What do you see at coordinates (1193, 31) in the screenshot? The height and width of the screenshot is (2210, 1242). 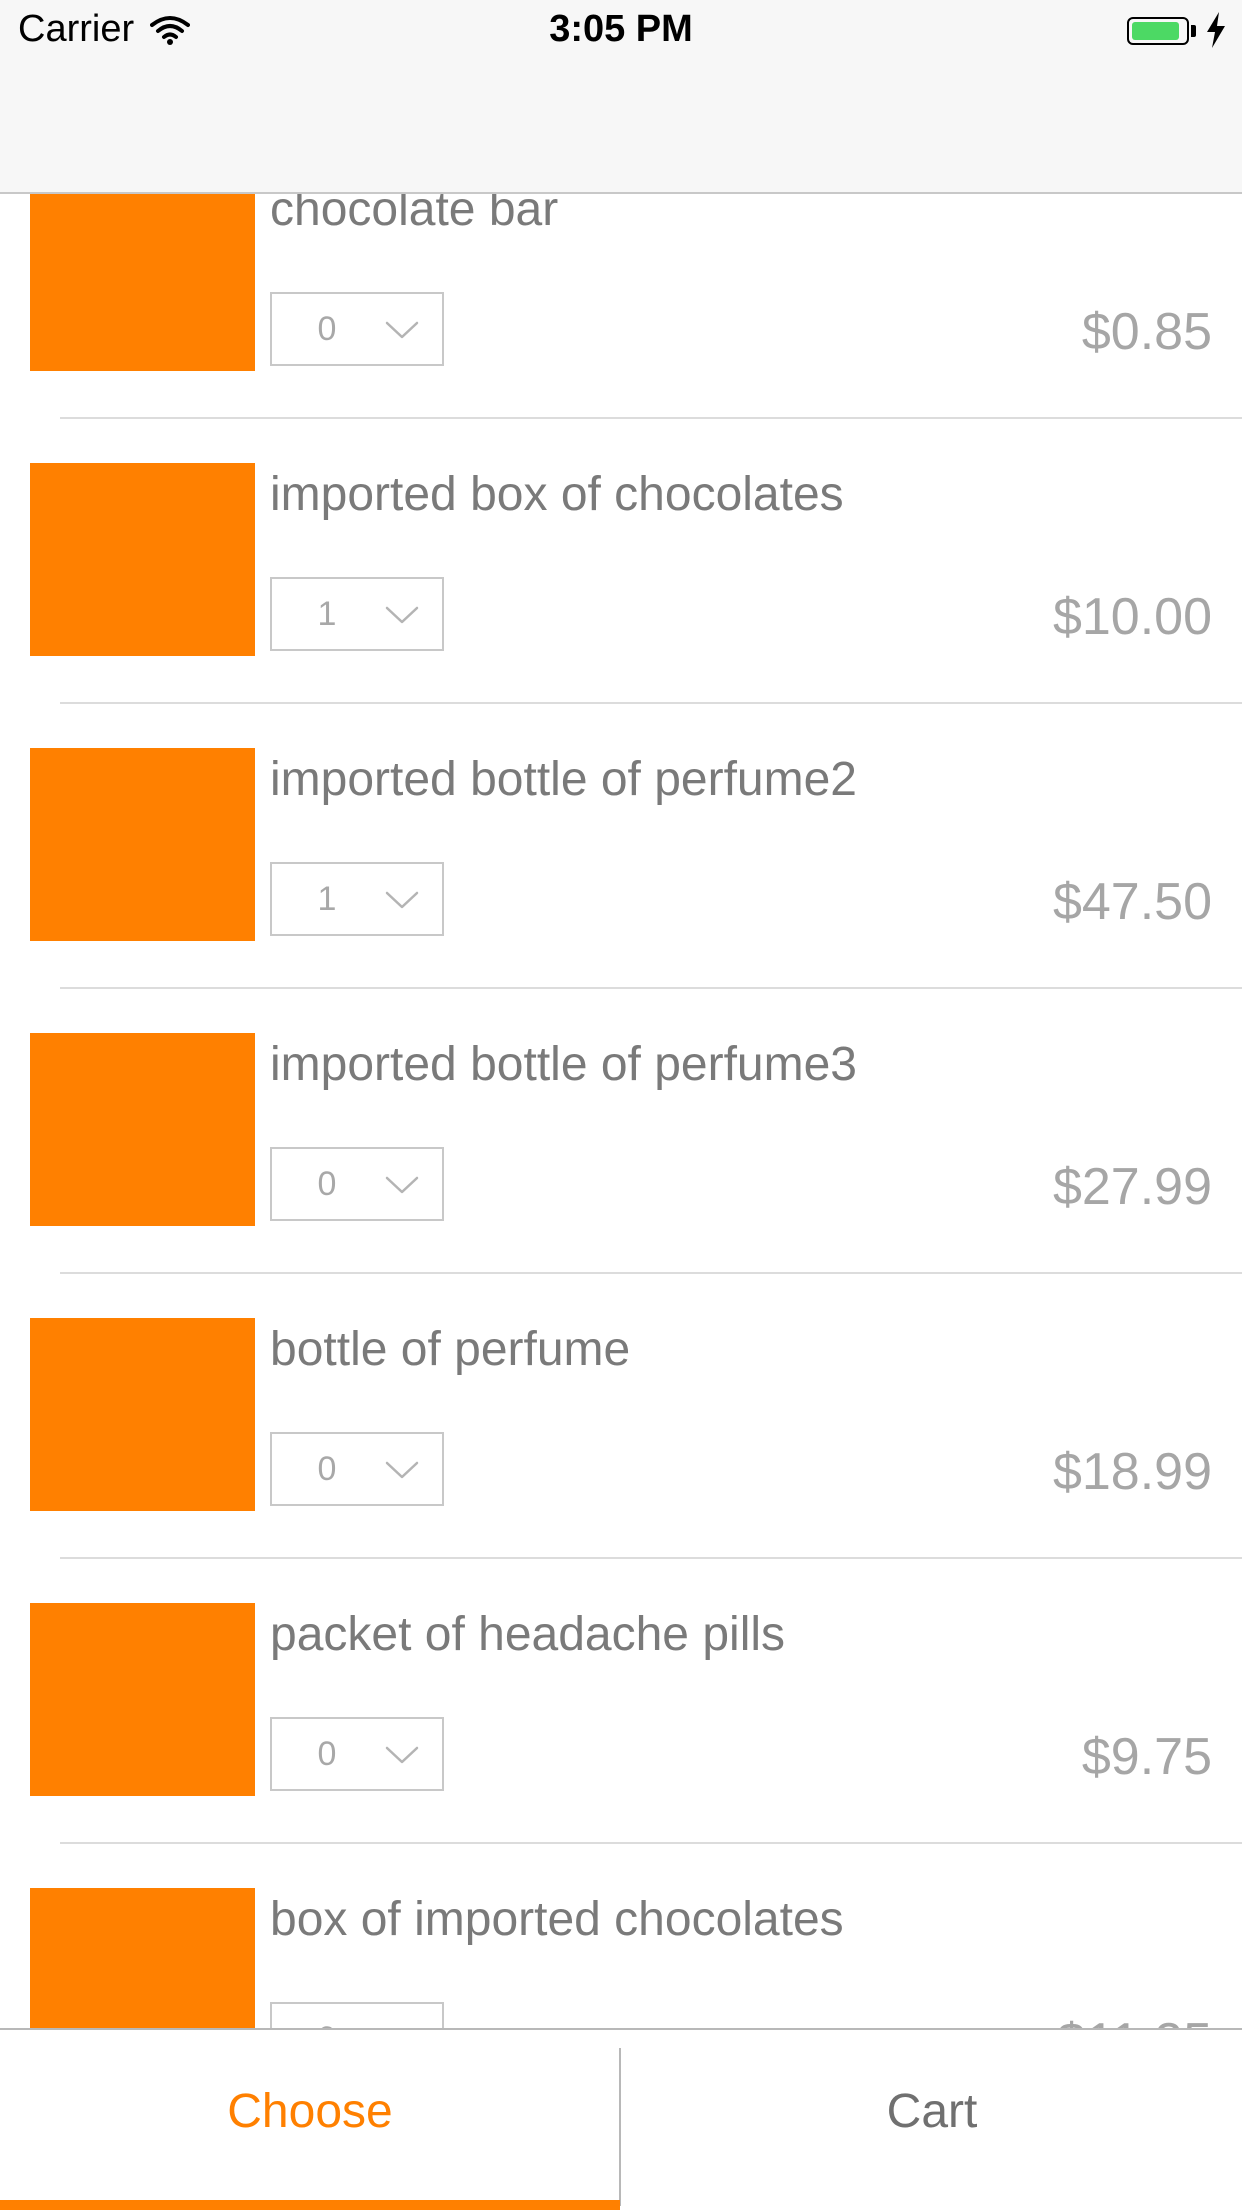 I see `battery-cap` at bounding box center [1193, 31].